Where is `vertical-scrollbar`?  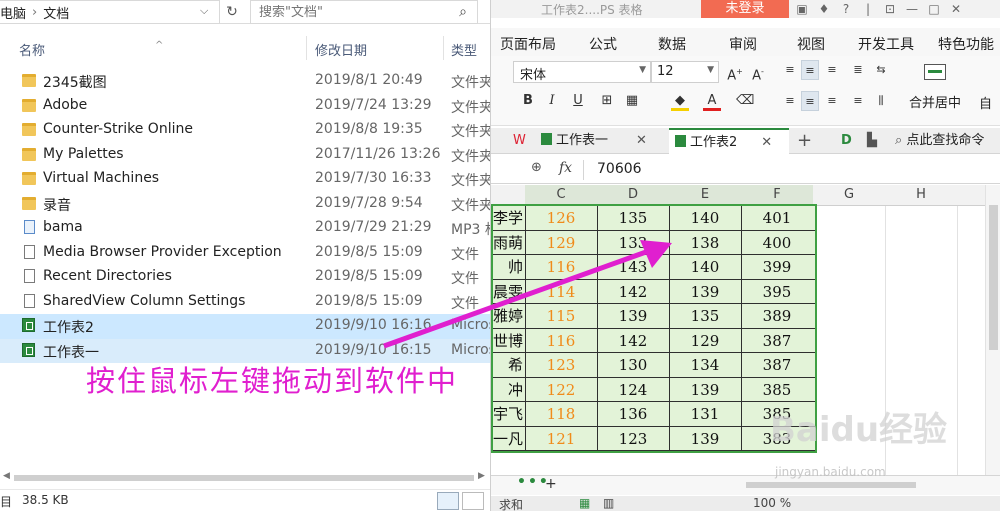 vertical-scrollbar is located at coordinates (992, 330).